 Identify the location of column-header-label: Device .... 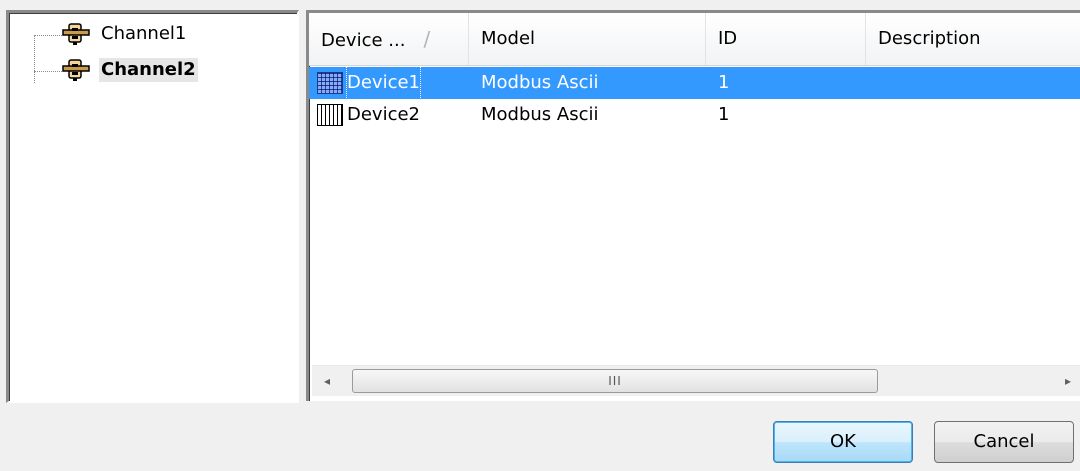
(363, 40).